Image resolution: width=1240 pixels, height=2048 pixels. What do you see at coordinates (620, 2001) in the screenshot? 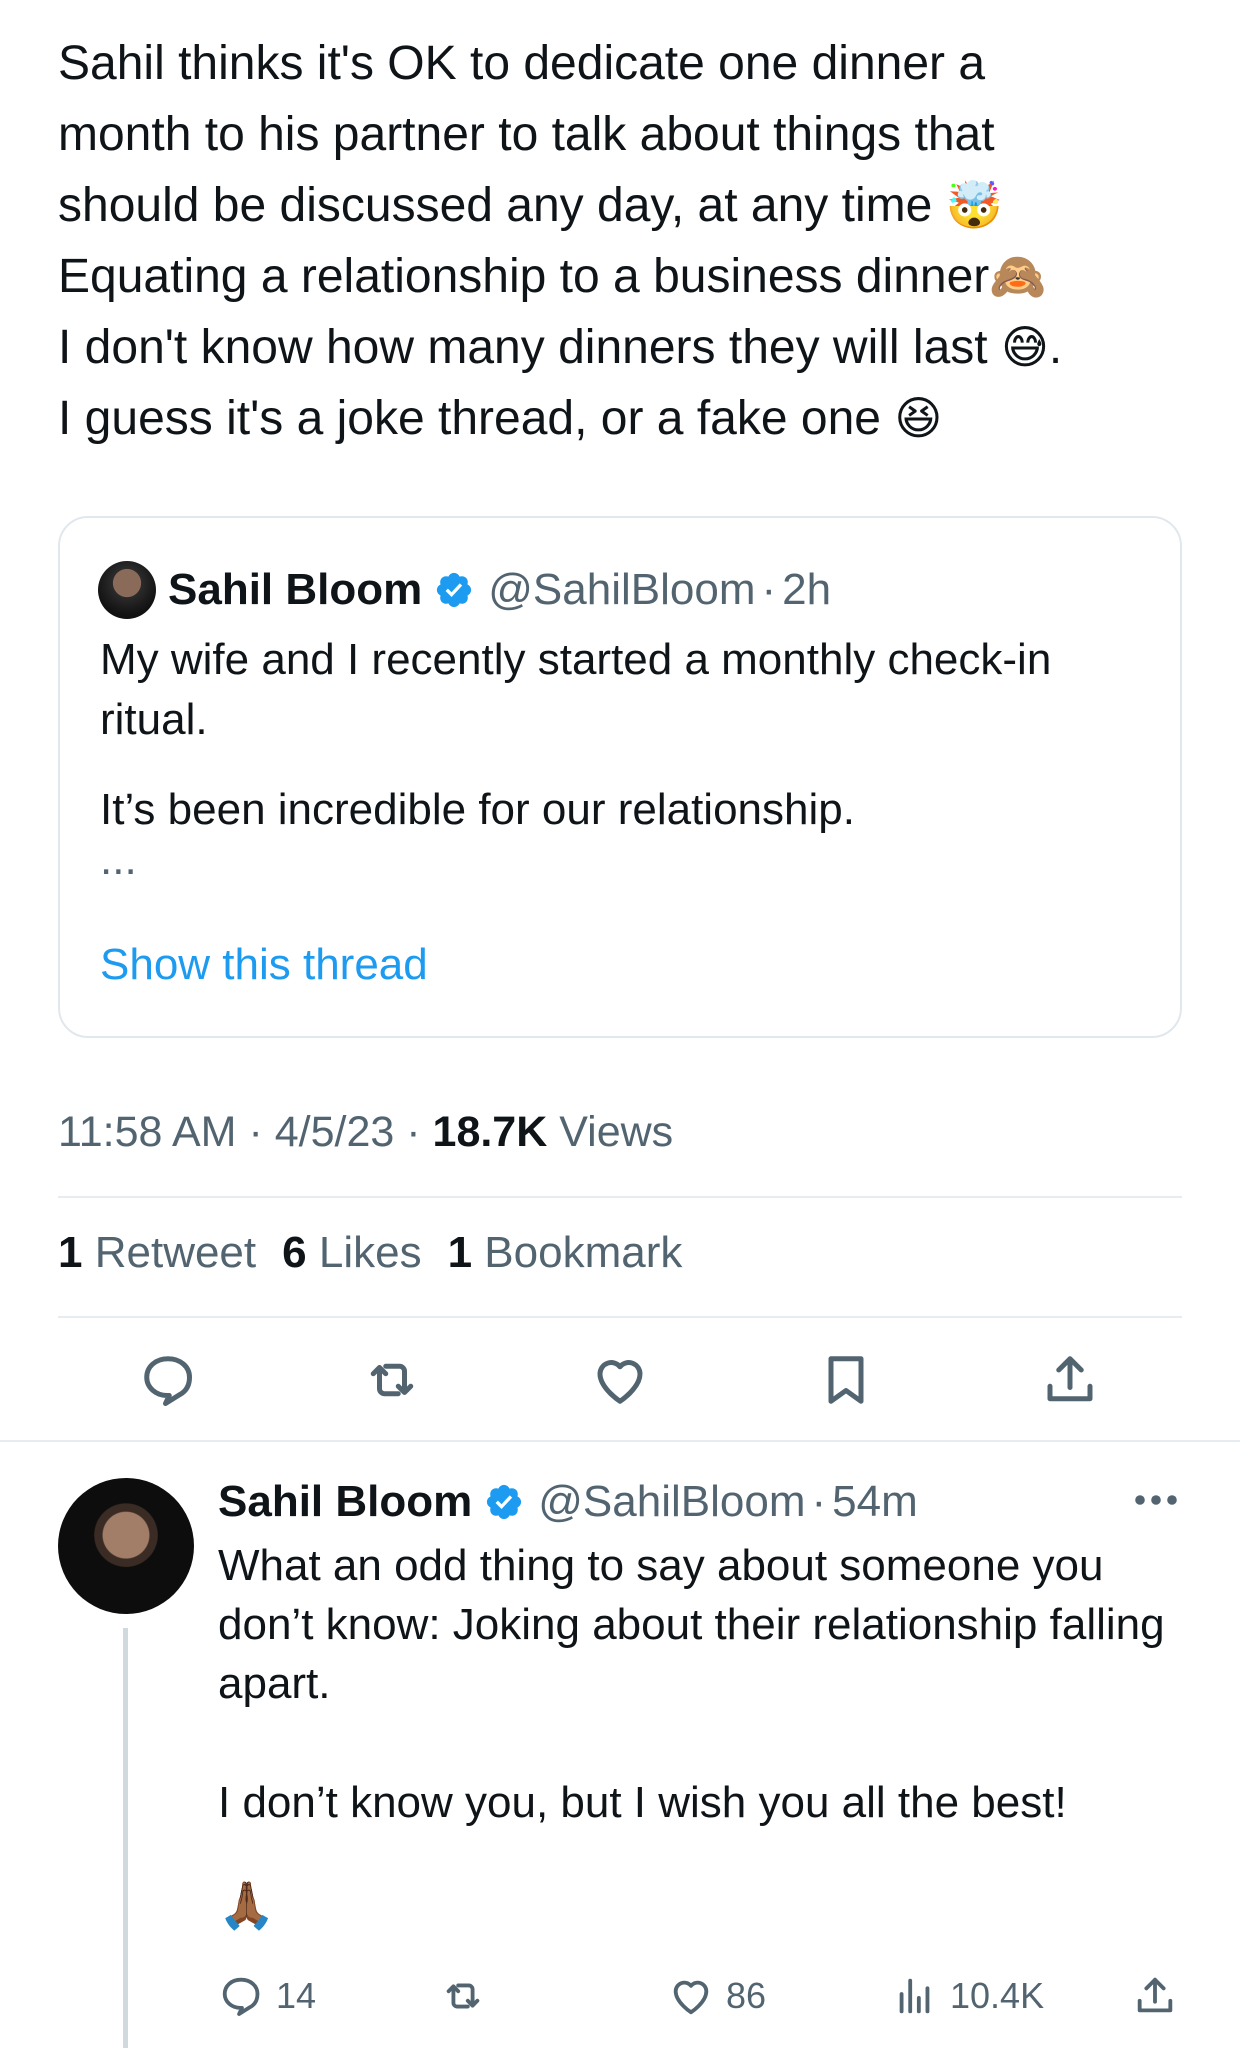
I see `reply-action-bar: 14 86 10.4K` at bounding box center [620, 2001].